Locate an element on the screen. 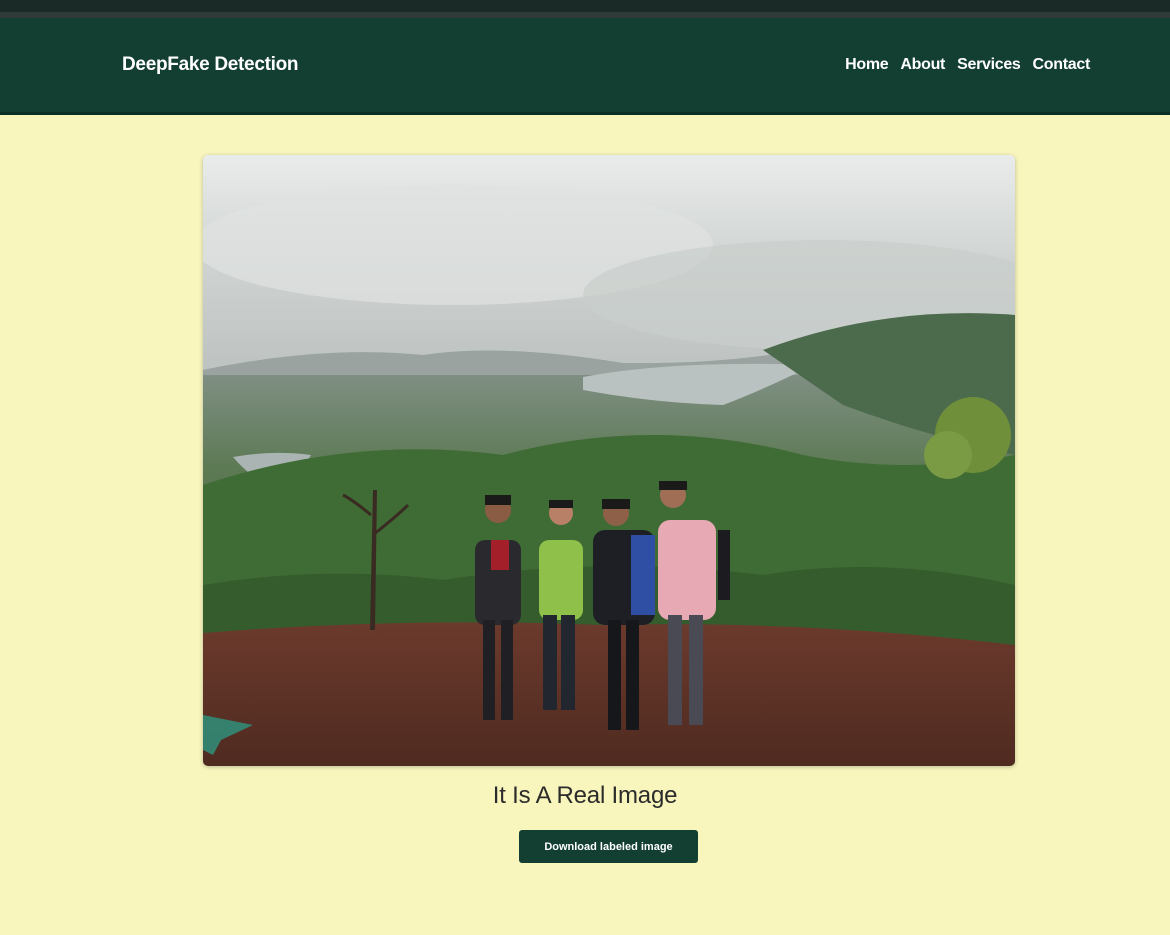 This screenshot has width=1170, height=935. detection-result-text: It Is A Real Image is located at coordinates (585, 795).